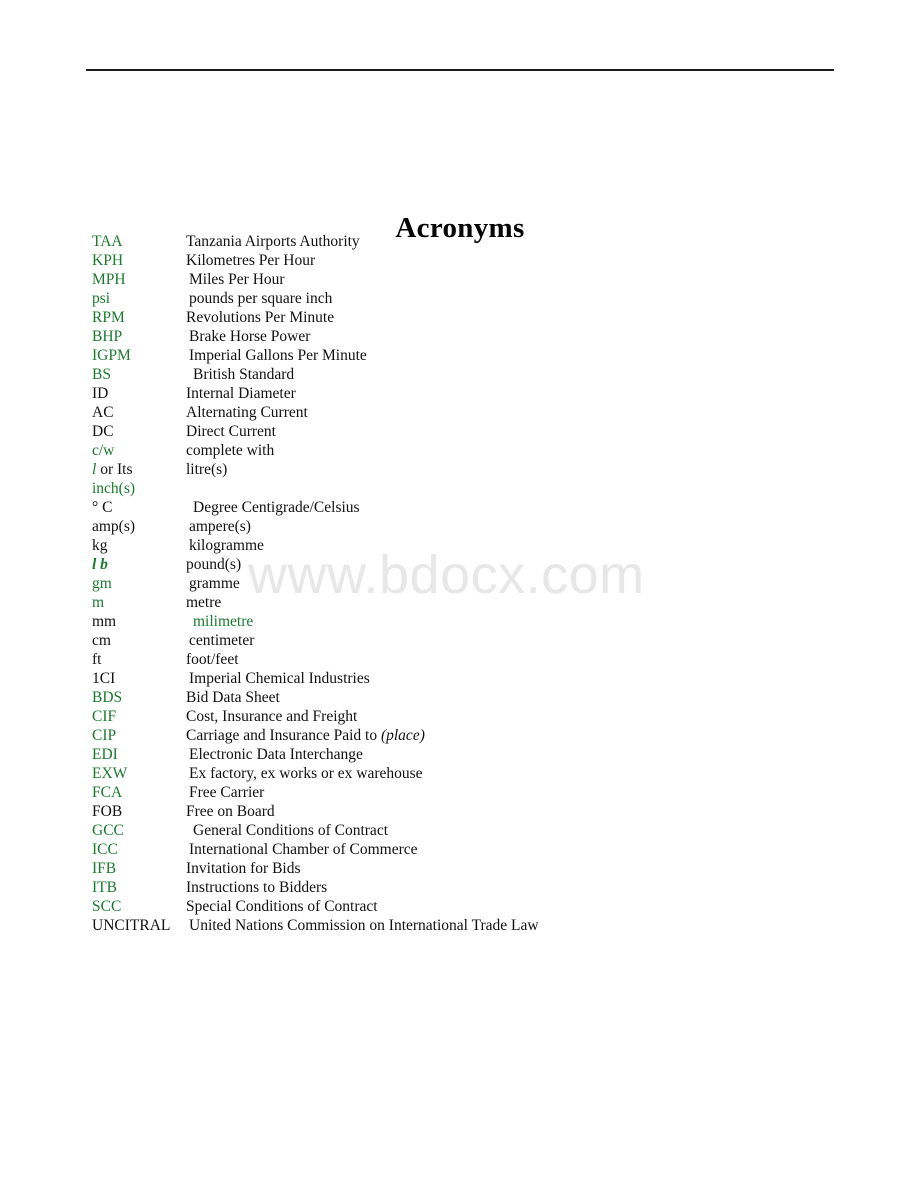 The height and width of the screenshot is (1191, 920). I want to click on acronym-definition: litre(s), so click(207, 469).